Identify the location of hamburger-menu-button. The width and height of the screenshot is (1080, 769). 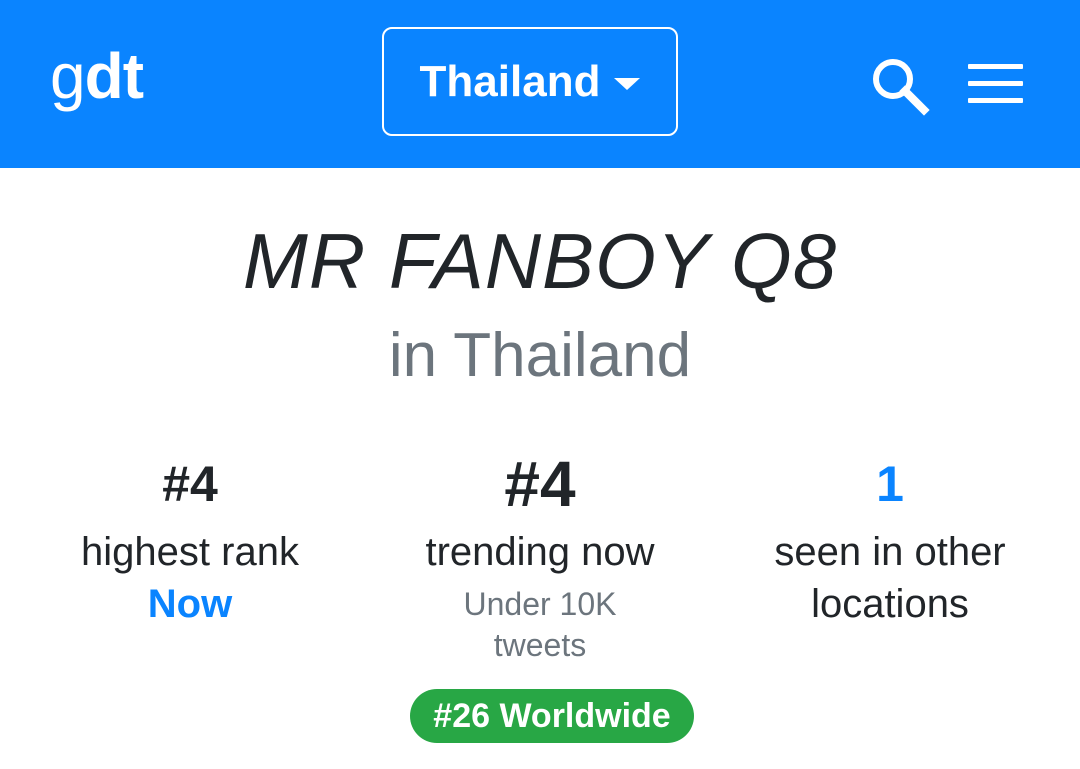
(996, 84).